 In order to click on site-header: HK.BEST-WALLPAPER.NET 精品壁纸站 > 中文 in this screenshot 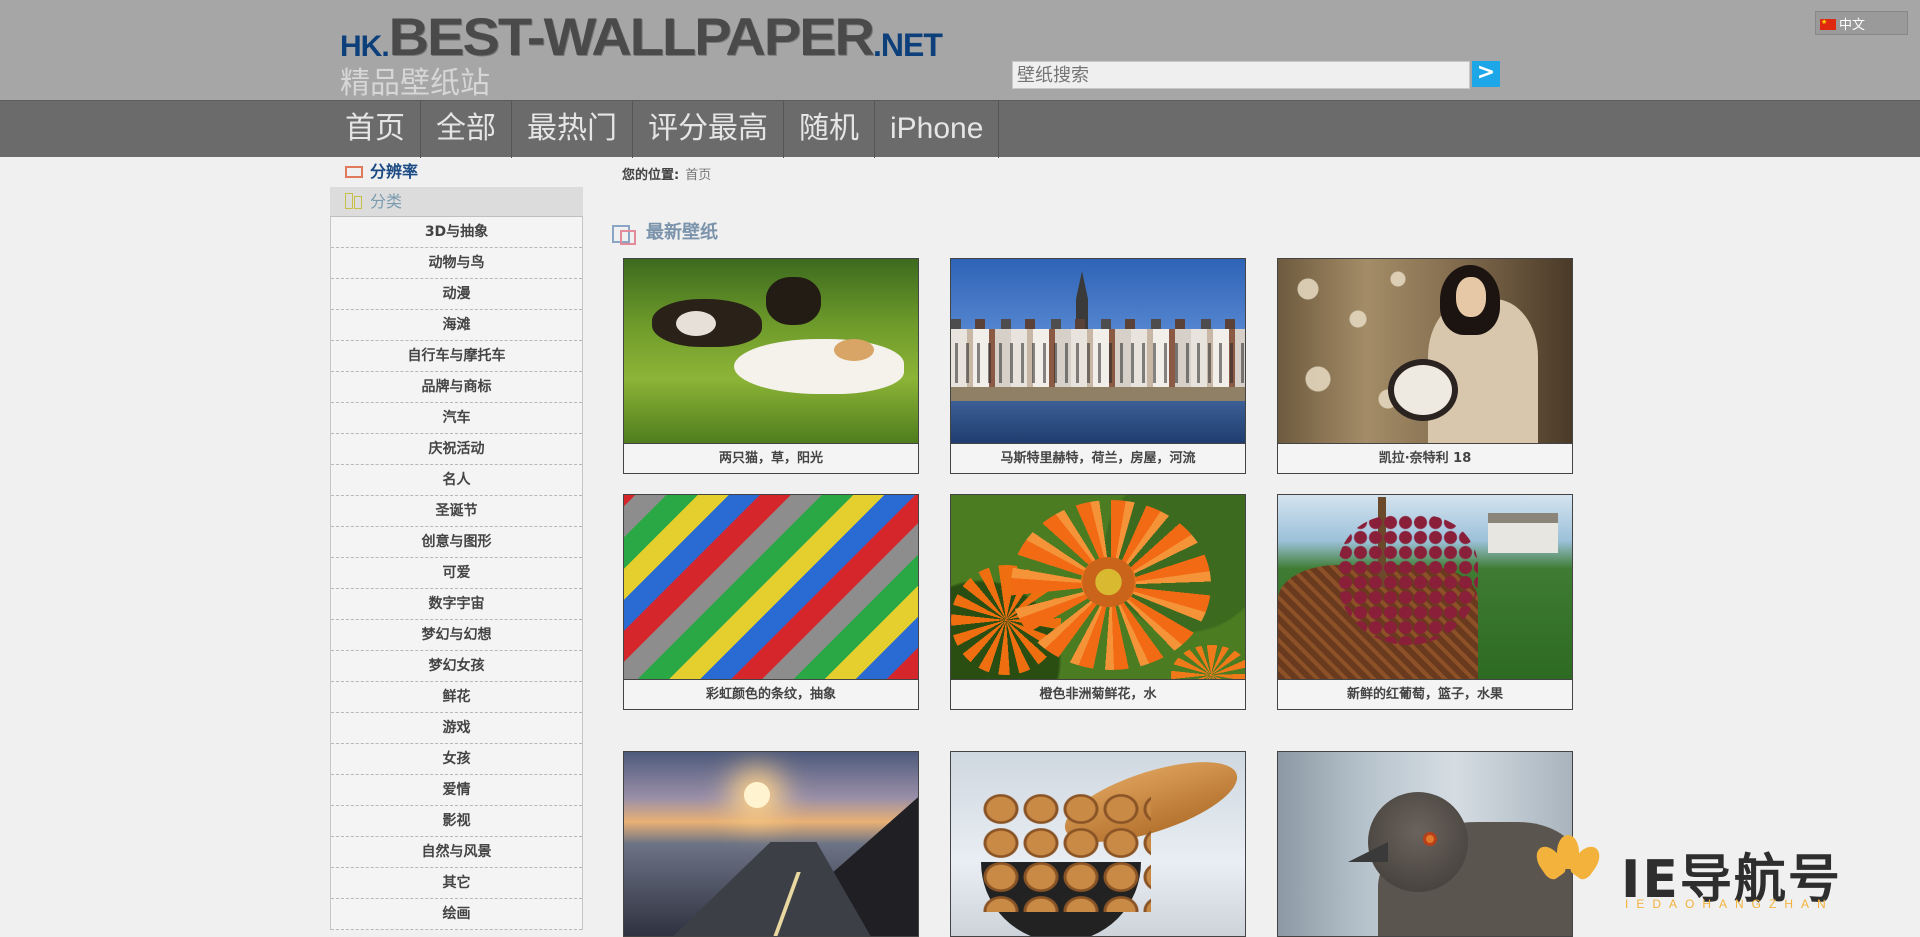, I will do `click(960, 50)`.